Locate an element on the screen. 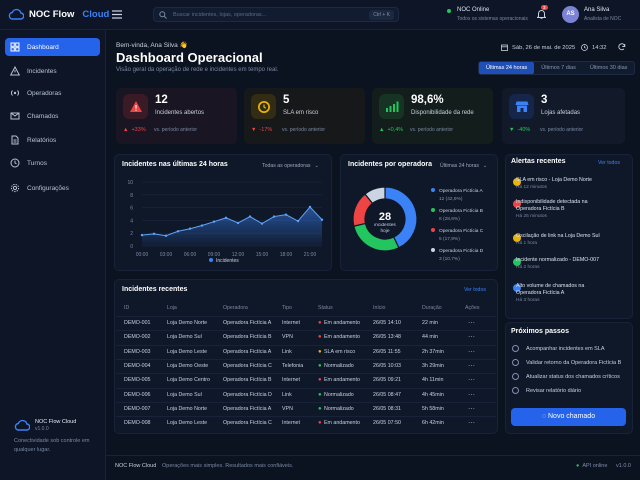 The width and height of the screenshot is (640, 480). next-step-item: Revisar relatório diário is located at coordinates (546, 390).